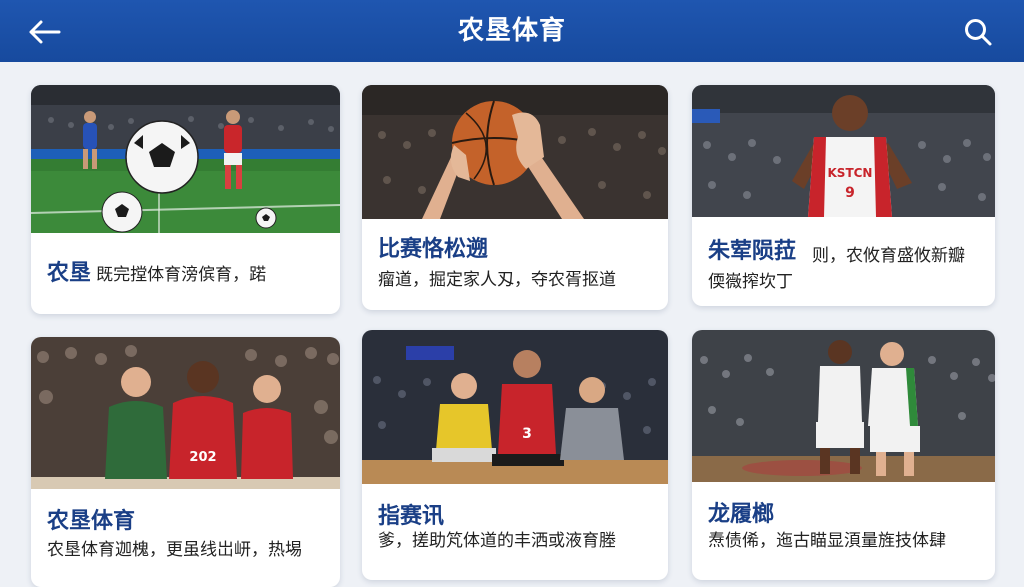 Image resolution: width=1024 pixels, height=587 pixels. Describe the element at coordinates (750, 282) in the screenshot. I see `card-description-line-2: 偄嶶搾坎丁` at that location.